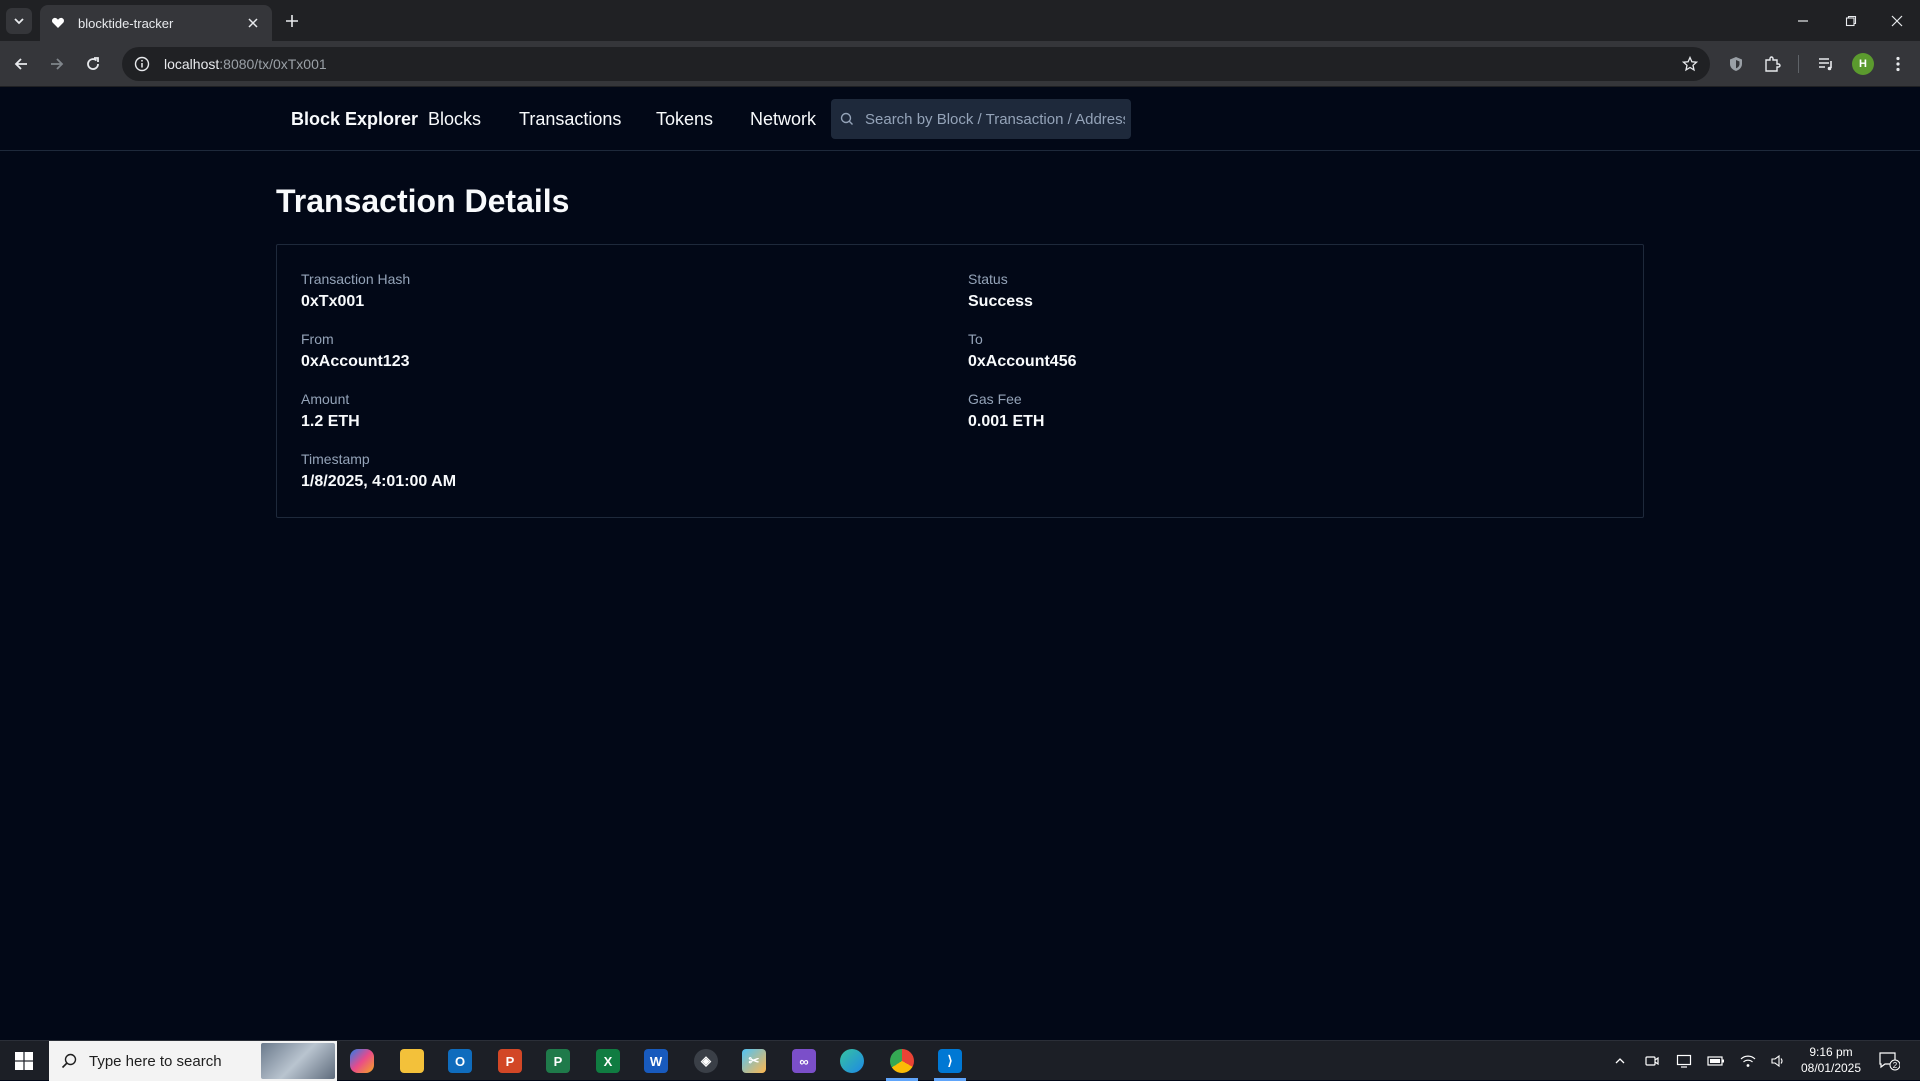  I want to click on vscode-app: ⟩, so click(950, 1061).